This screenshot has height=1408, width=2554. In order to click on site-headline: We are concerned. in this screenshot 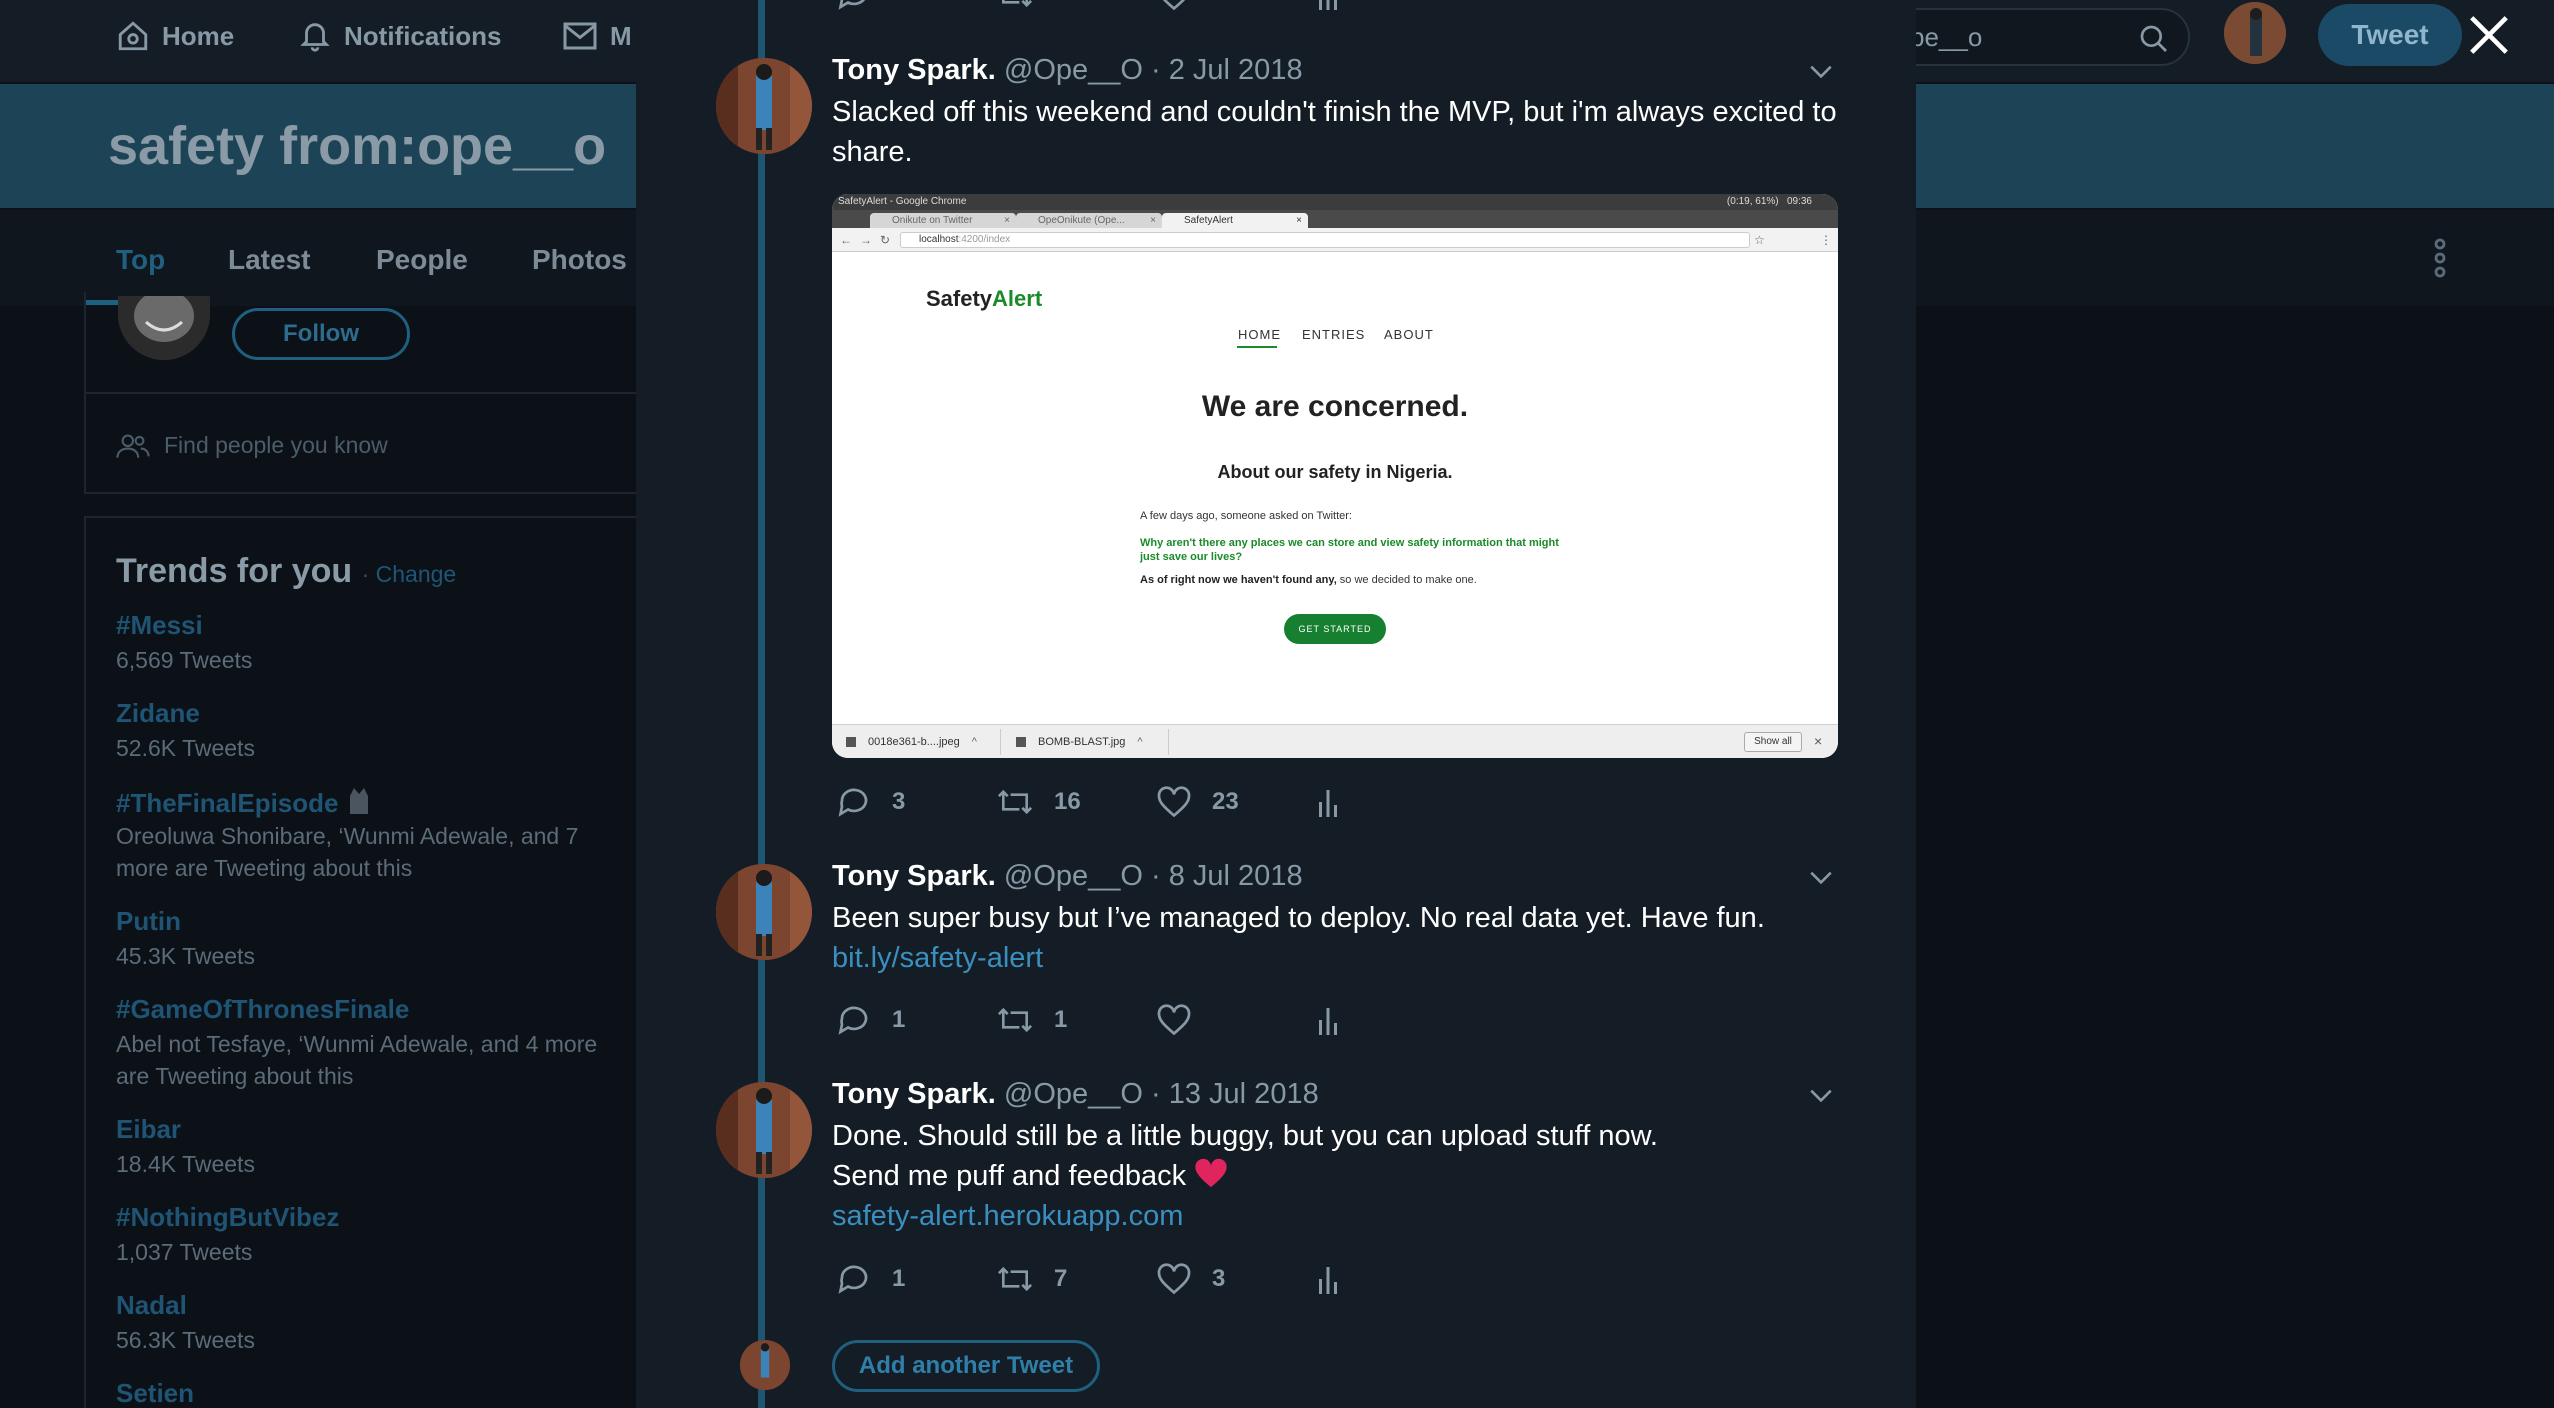, I will do `click(1335, 406)`.